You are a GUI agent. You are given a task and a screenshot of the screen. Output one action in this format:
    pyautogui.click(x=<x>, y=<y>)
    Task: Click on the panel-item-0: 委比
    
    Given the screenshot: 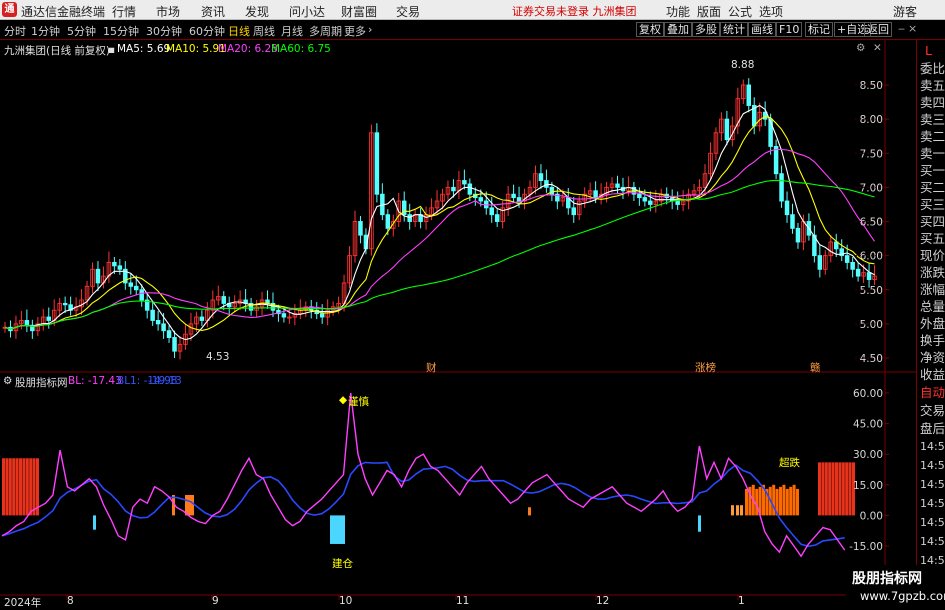 What is the action you would take?
    pyautogui.click(x=932, y=69)
    